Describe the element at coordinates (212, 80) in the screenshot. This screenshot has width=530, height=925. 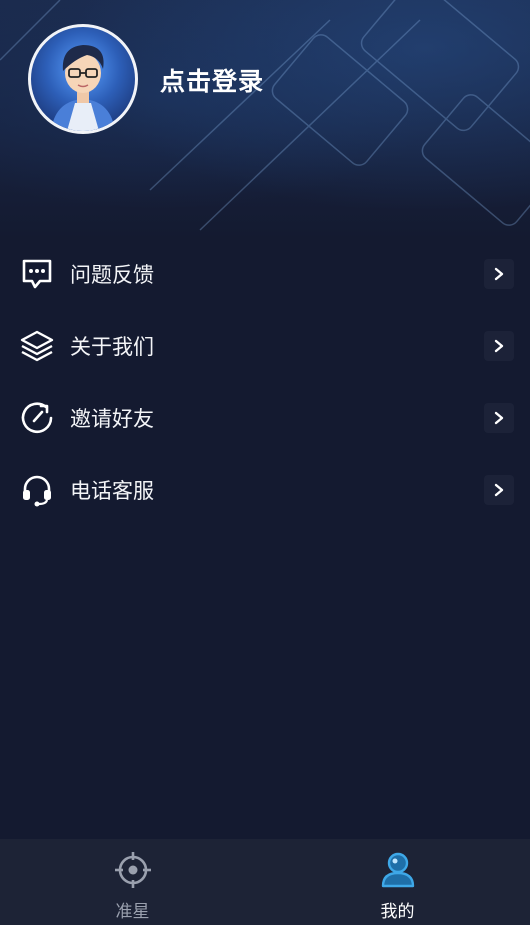
I see `login-button: 点击登录` at that location.